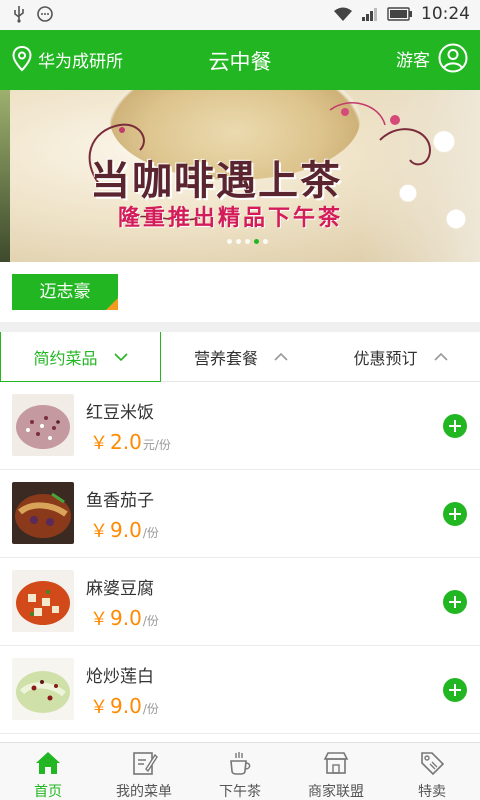 This screenshot has width=480, height=800. I want to click on store-name-button: 迈志豪, so click(65, 292).